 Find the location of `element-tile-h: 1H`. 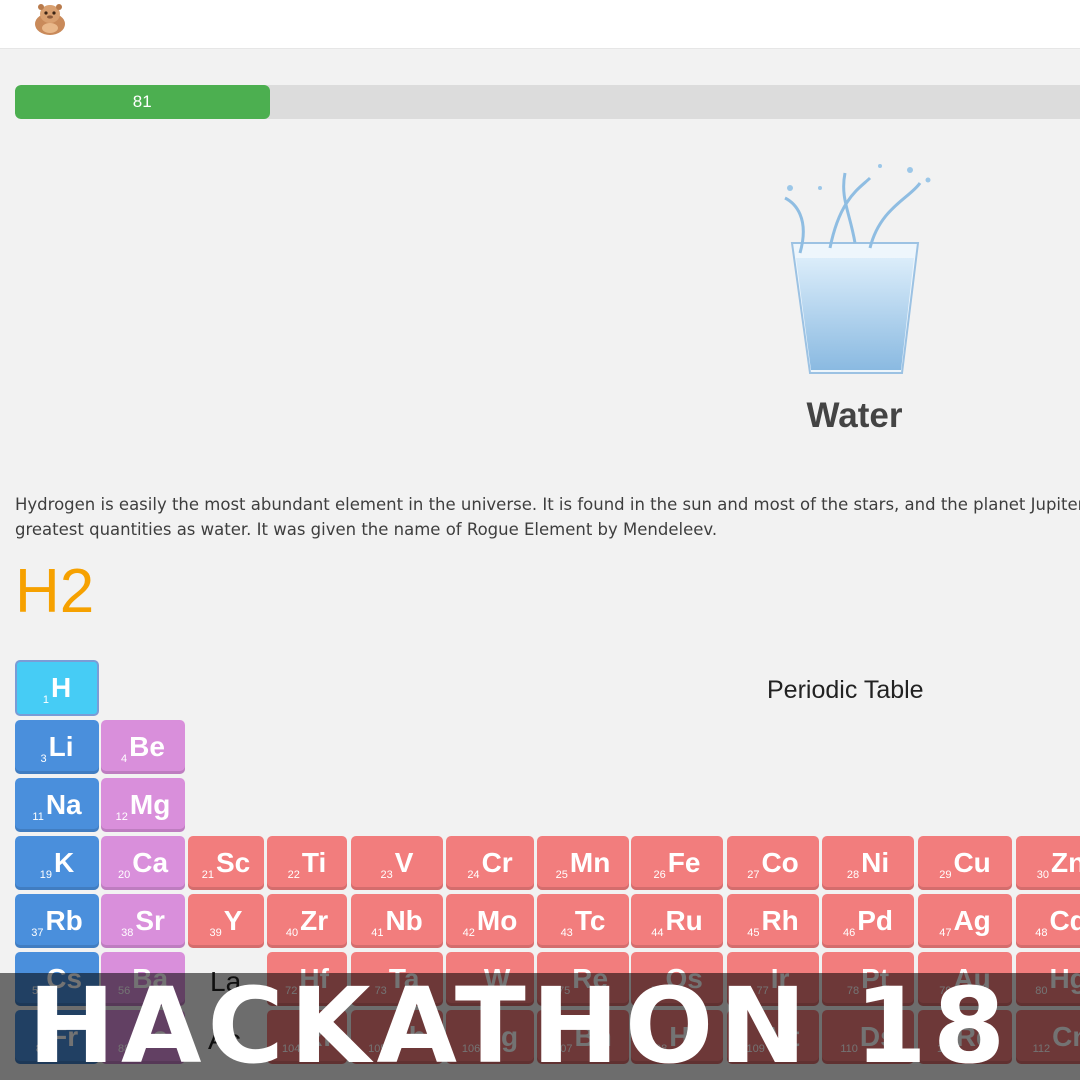

element-tile-h: 1H is located at coordinates (57, 688).